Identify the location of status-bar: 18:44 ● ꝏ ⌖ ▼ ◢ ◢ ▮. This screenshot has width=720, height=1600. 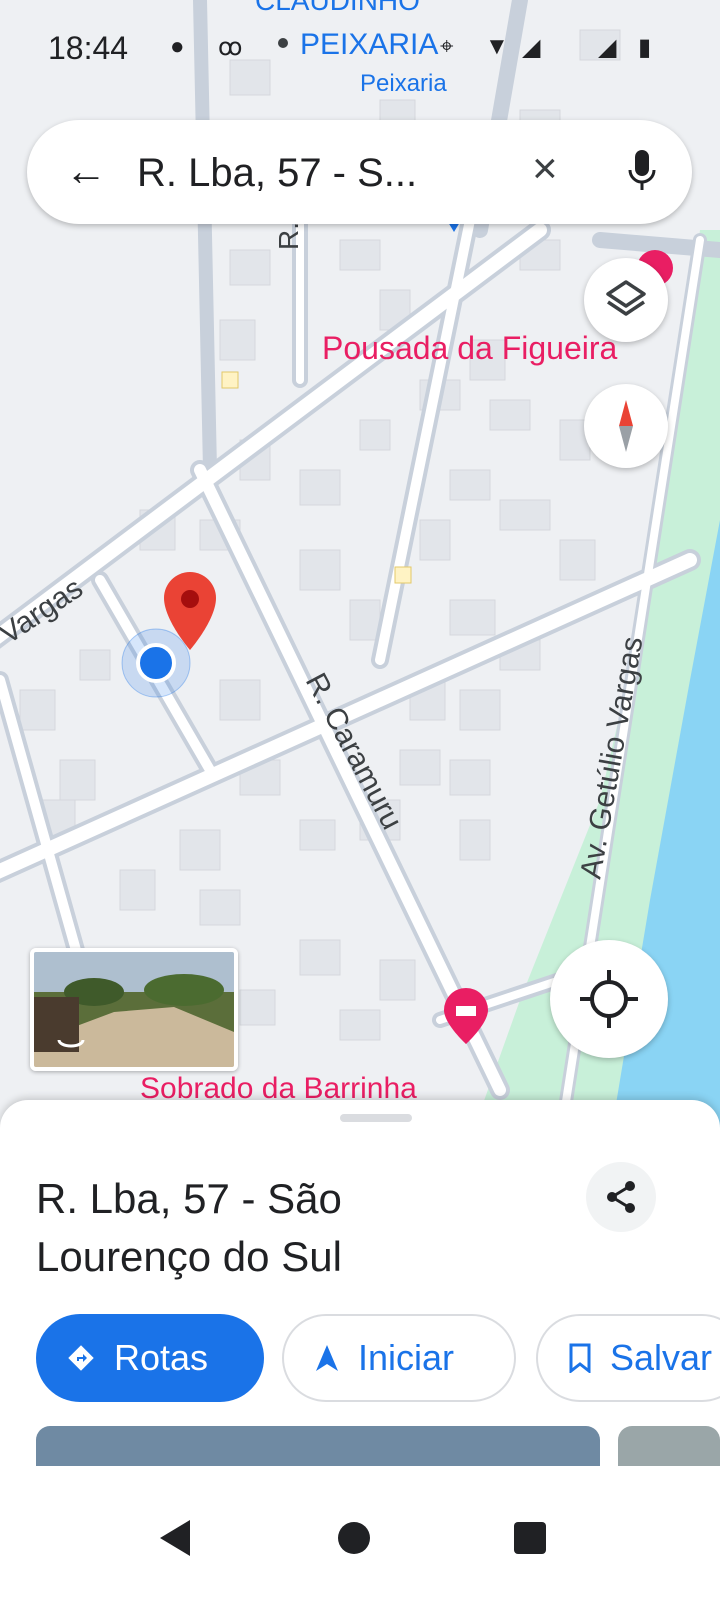
(360, 50).